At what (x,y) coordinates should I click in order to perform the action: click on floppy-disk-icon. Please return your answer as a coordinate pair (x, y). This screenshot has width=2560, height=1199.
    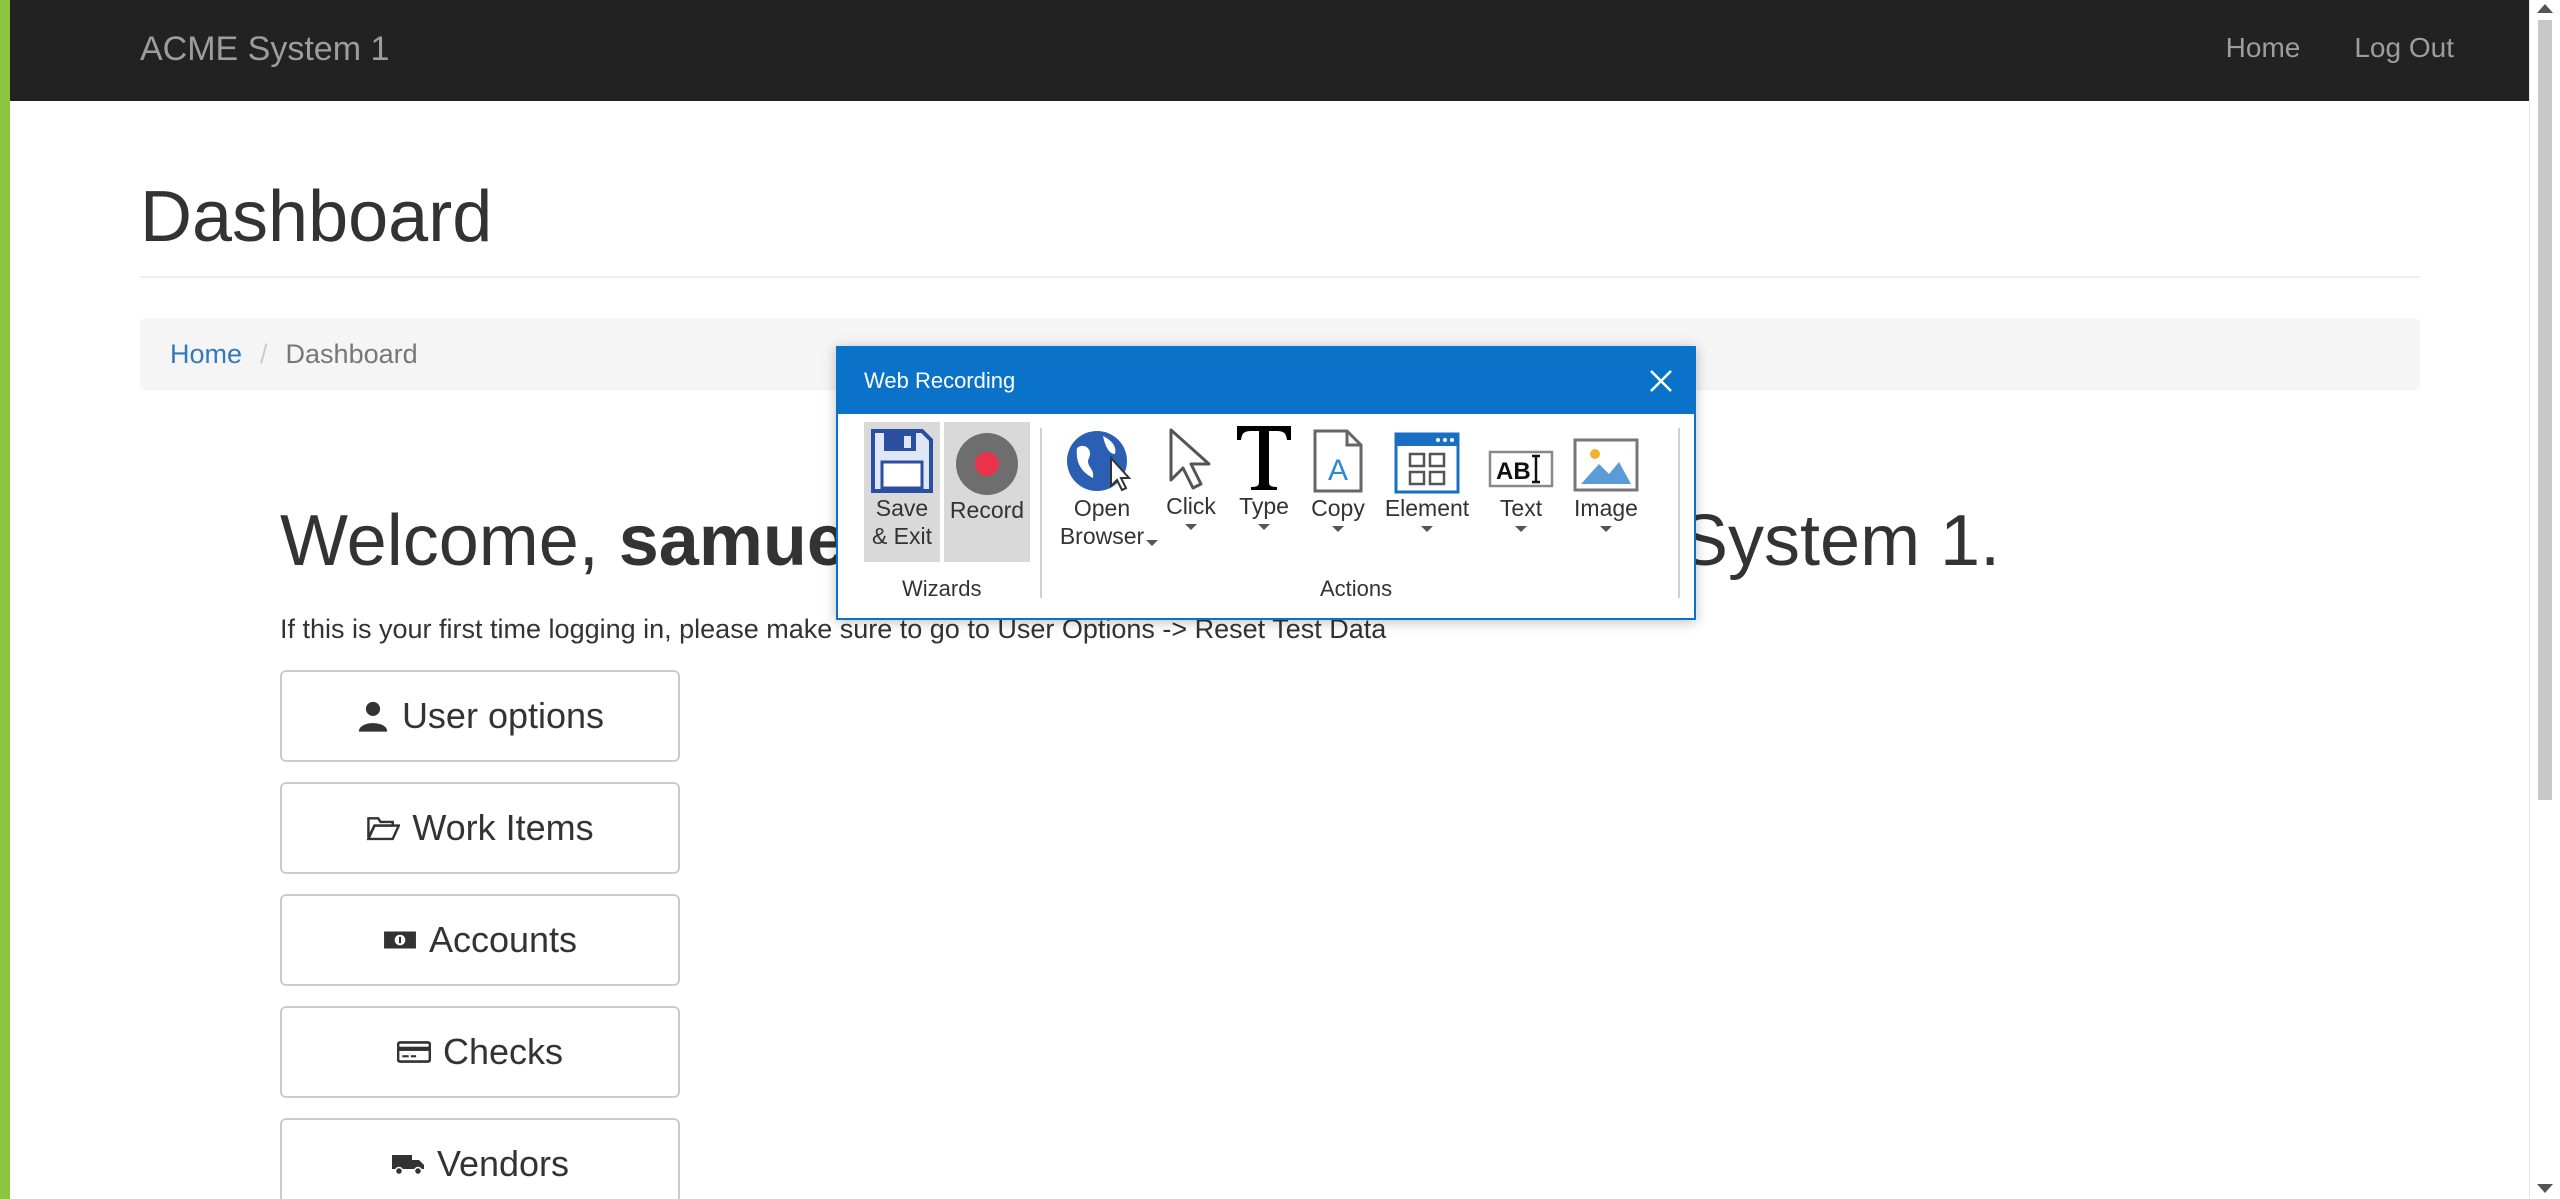
    Looking at the image, I should click on (902, 461).